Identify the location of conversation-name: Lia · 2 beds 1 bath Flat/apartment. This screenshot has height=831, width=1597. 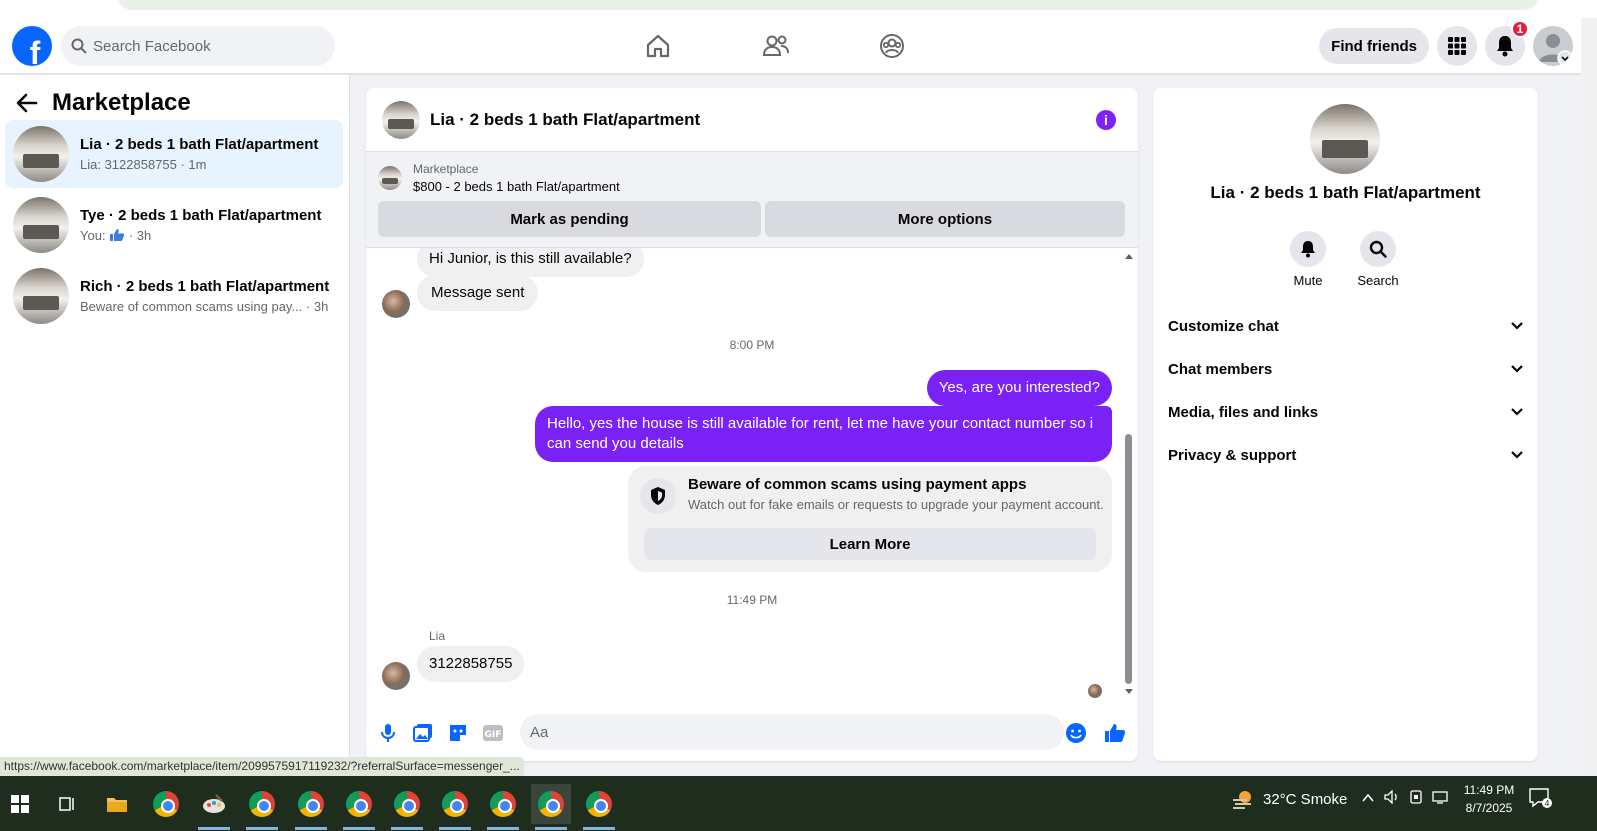
(199, 144).